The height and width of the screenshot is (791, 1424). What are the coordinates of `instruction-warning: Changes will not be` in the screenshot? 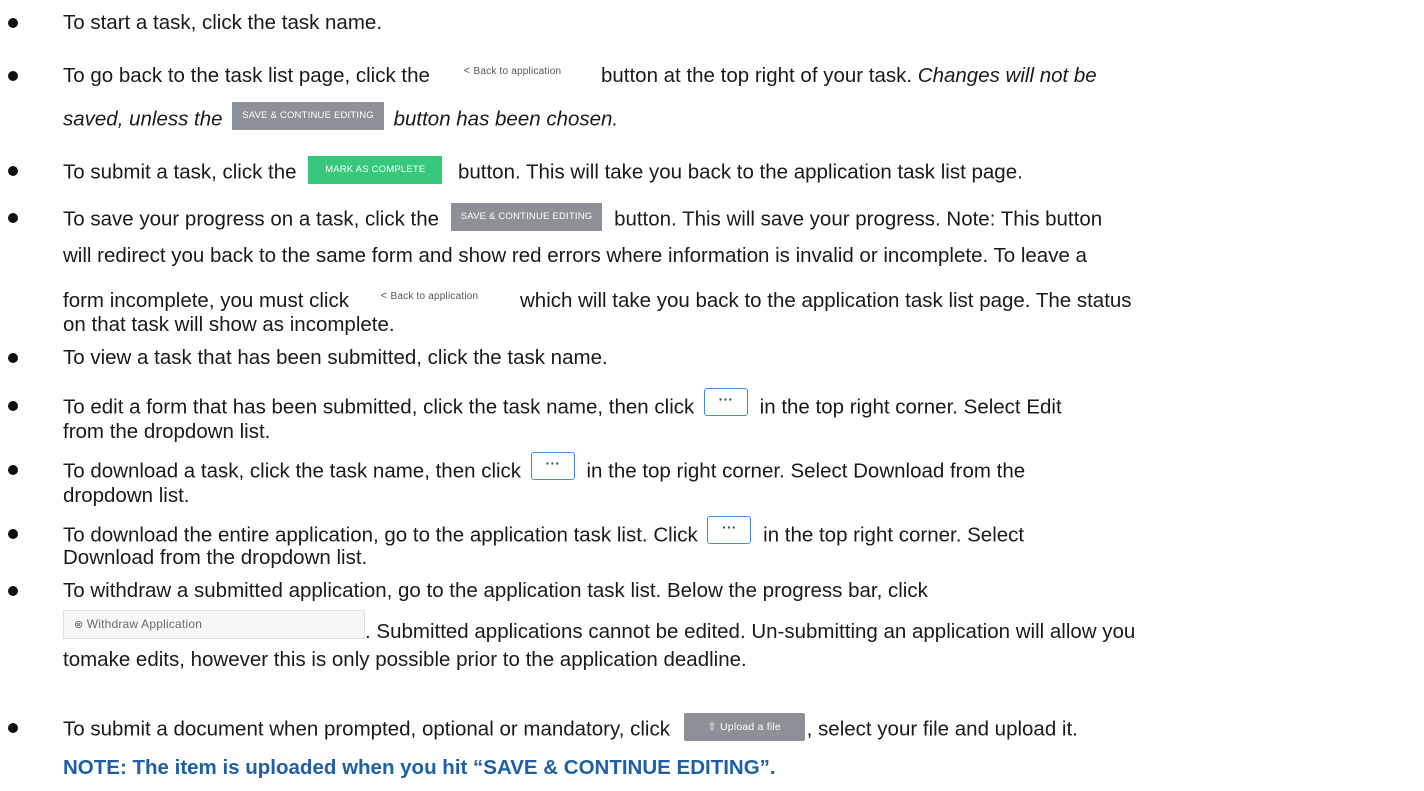 It's located at (1007, 75).